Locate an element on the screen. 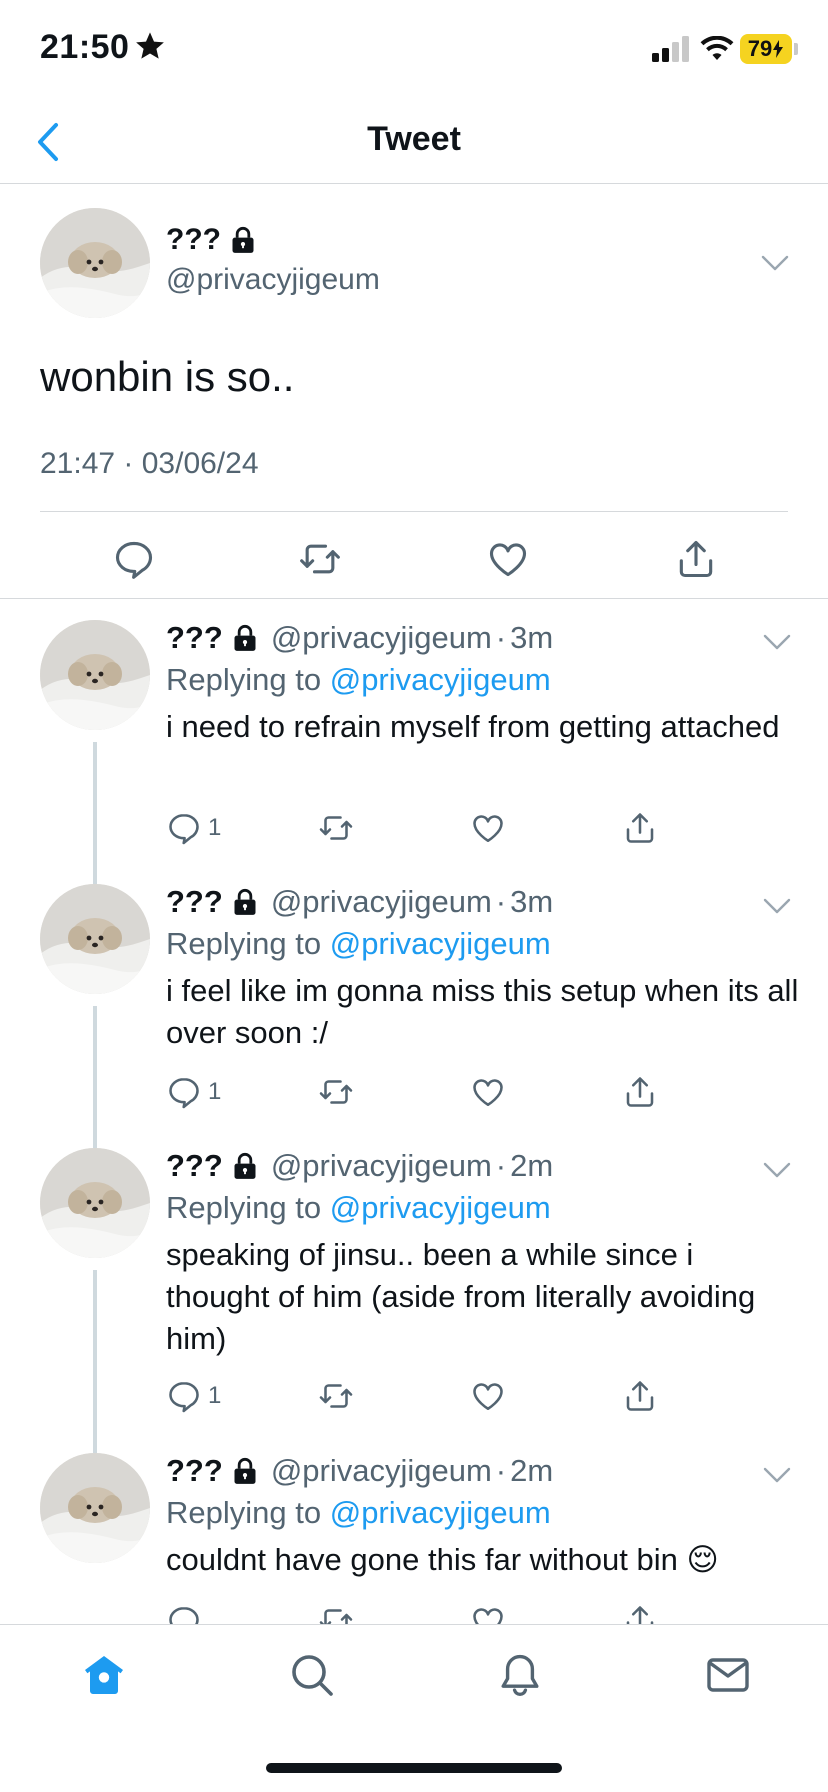  reply-header: ??? @privacyjigeum · 3m is located at coordinates (359, 902).